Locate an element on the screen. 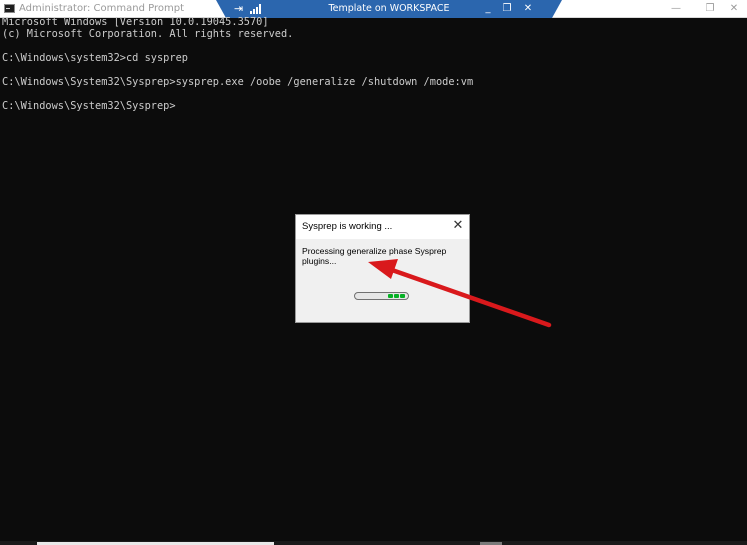  console-line: C:\Windows\system32>cd sysprep is located at coordinates (95, 58).